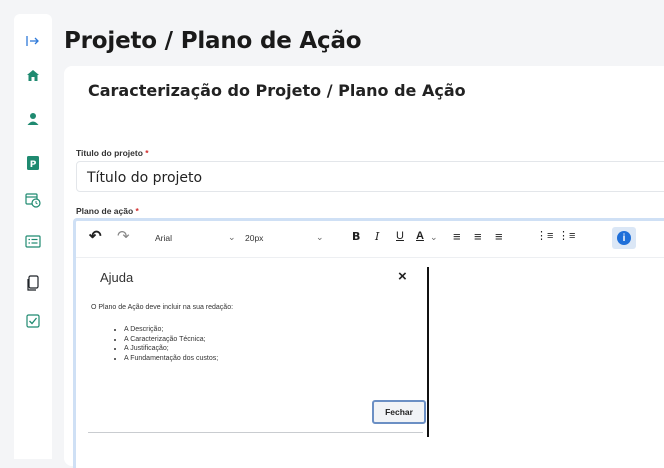 This screenshot has height=468, width=664. What do you see at coordinates (499, 236) in the screenshot?
I see `align-justify-icon: ≡` at bounding box center [499, 236].